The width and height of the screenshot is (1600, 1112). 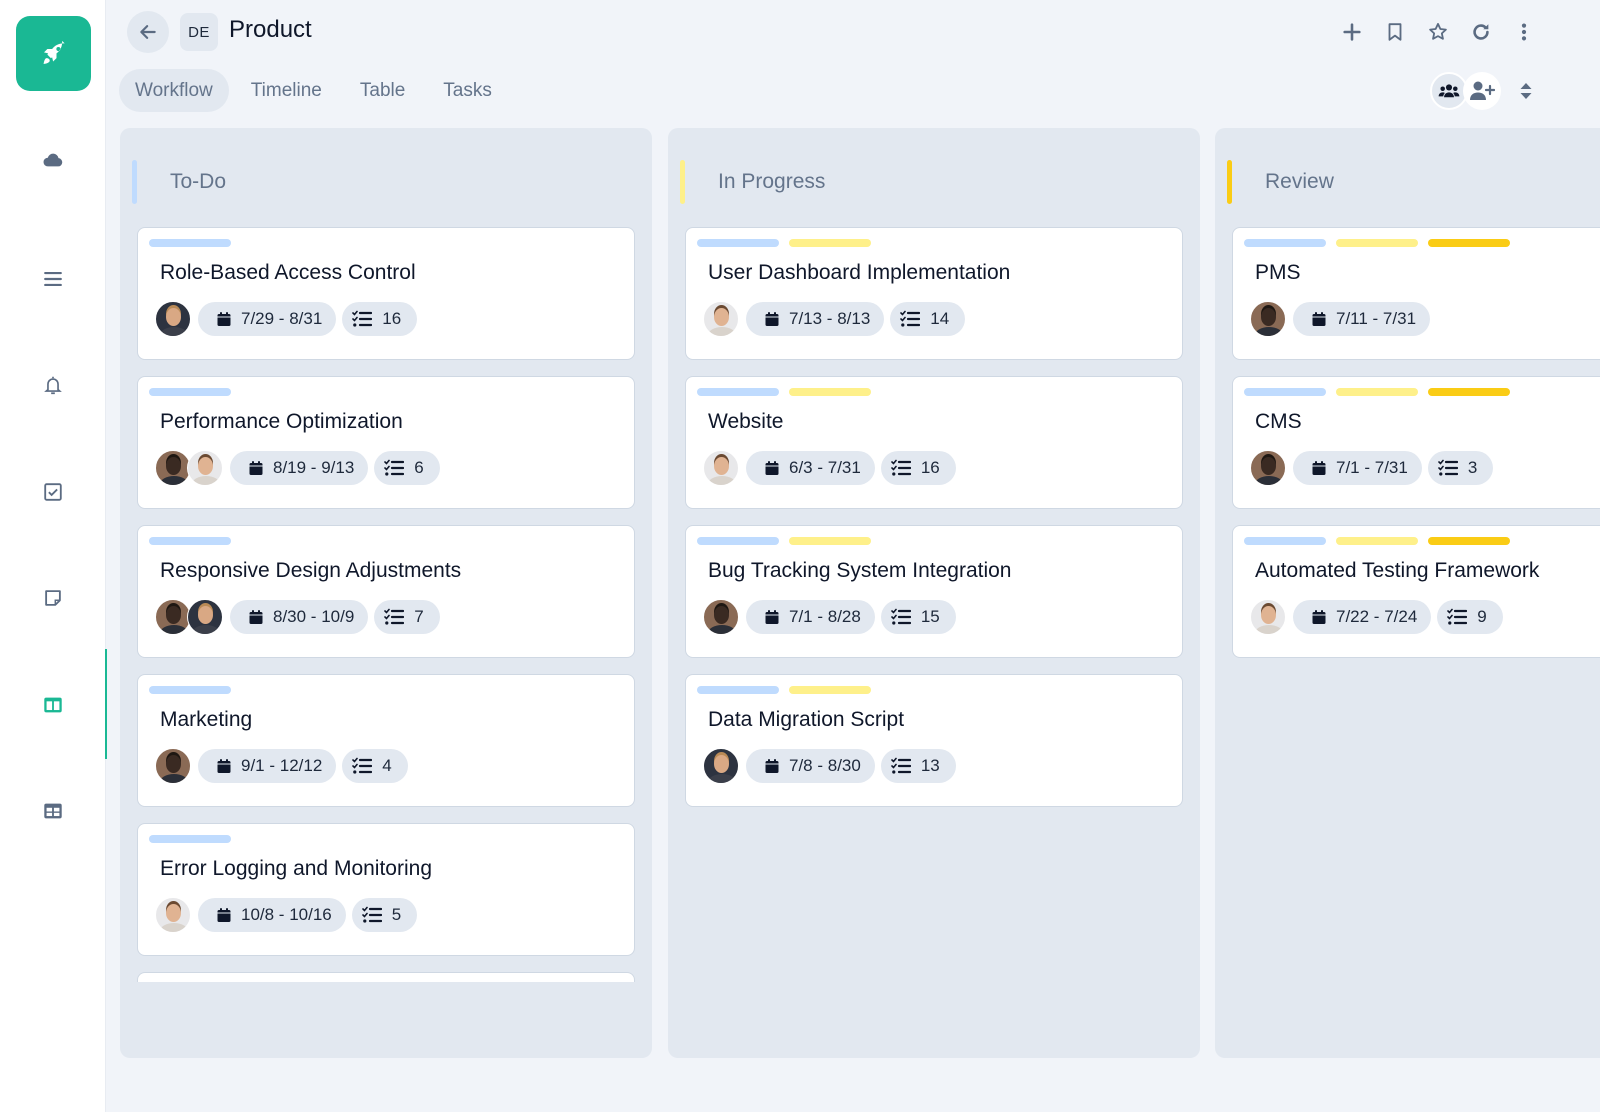 I want to click on task-card: PMS 7/11 - 7/31, so click(x=1416, y=293).